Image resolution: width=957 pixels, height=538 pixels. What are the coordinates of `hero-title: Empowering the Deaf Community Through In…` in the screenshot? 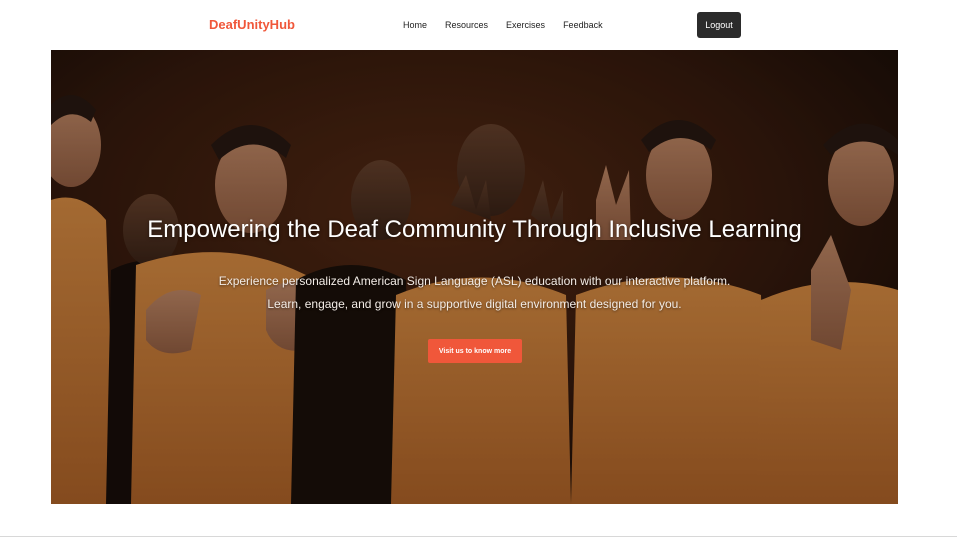 It's located at (474, 229).